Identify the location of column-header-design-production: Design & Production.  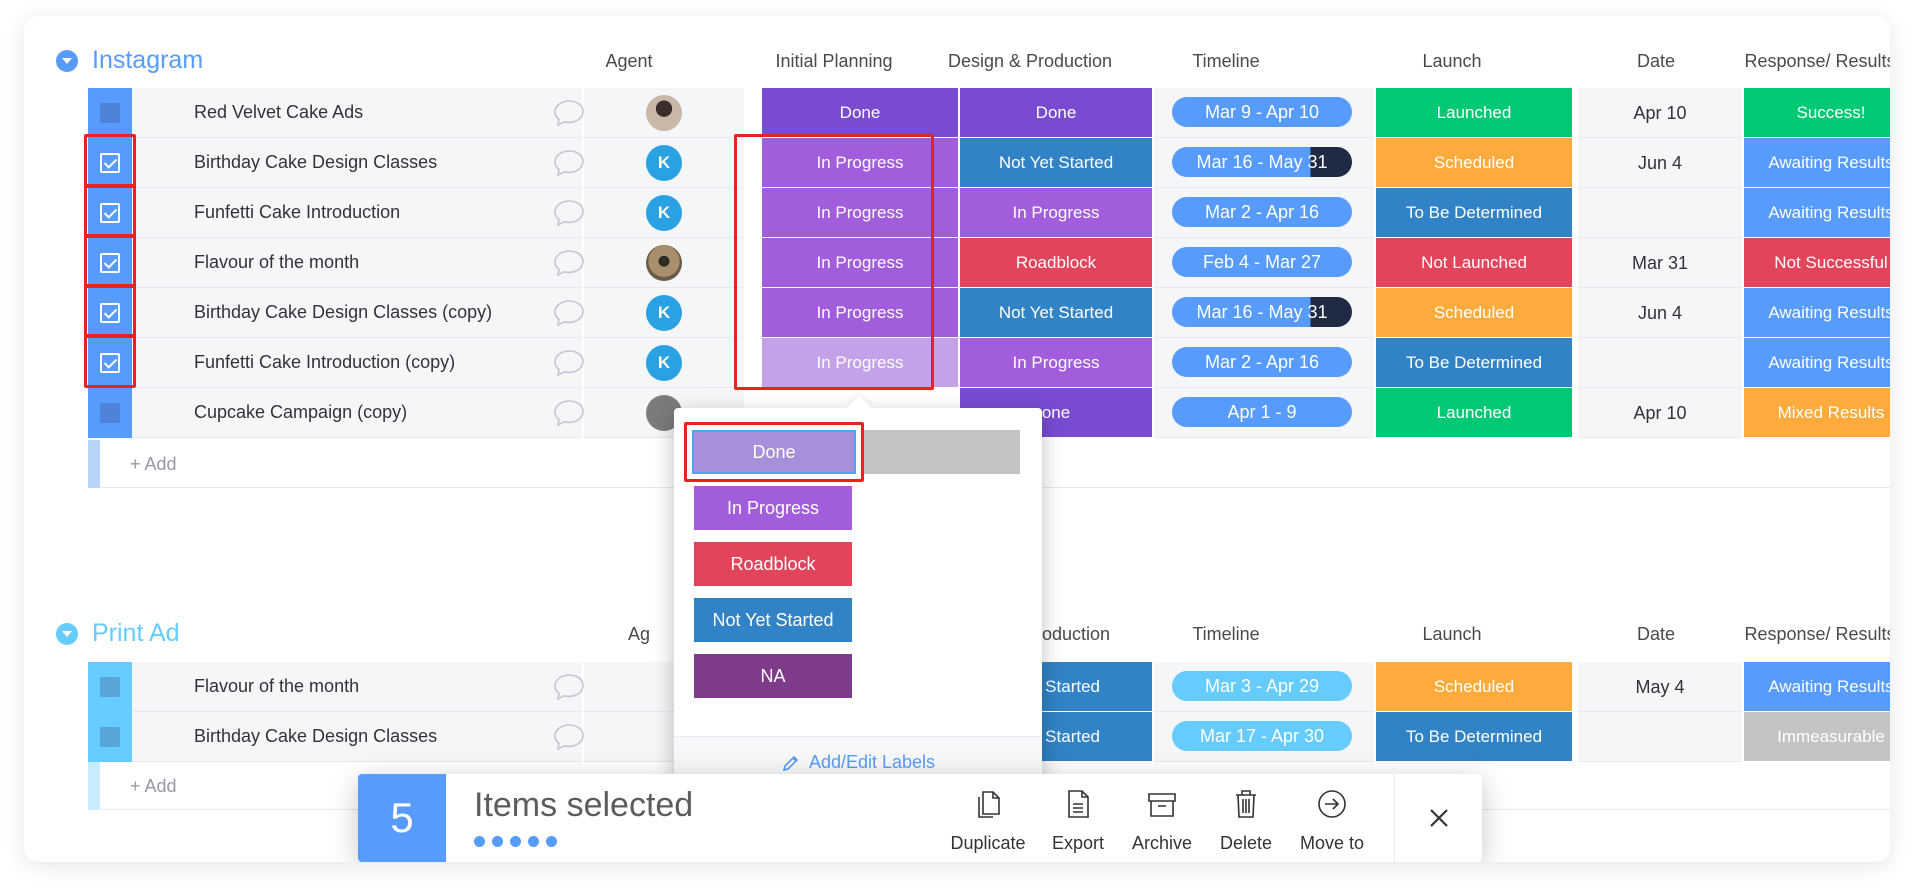
(1030, 61).